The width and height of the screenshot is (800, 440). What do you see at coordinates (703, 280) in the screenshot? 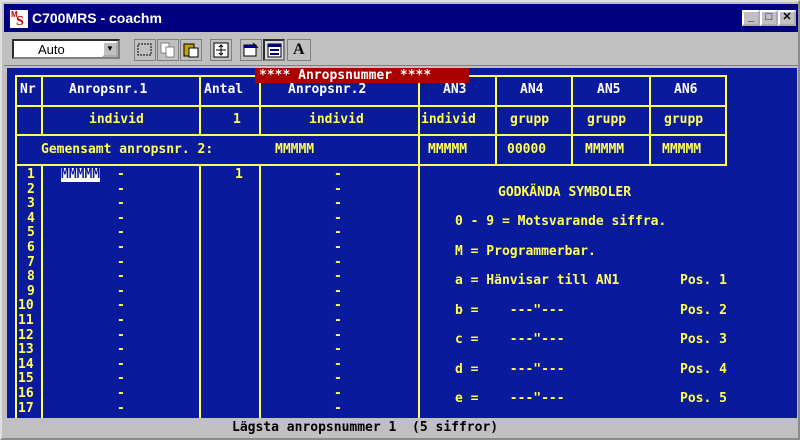
I see `symbol-position: Pos. 1` at bounding box center [703, 280].